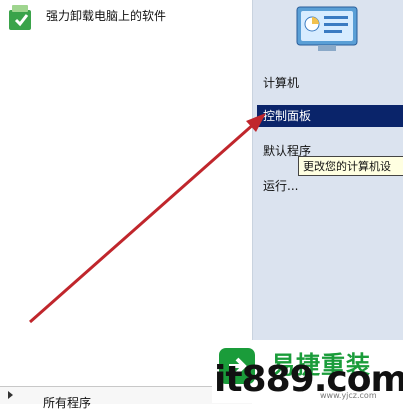 The height and width of the screenshot is (411, 403). What do you see at coordinates (330, 83) in the screenshot?
I see `menu-item-computer: 计算机` at bounding box center [330, 83].